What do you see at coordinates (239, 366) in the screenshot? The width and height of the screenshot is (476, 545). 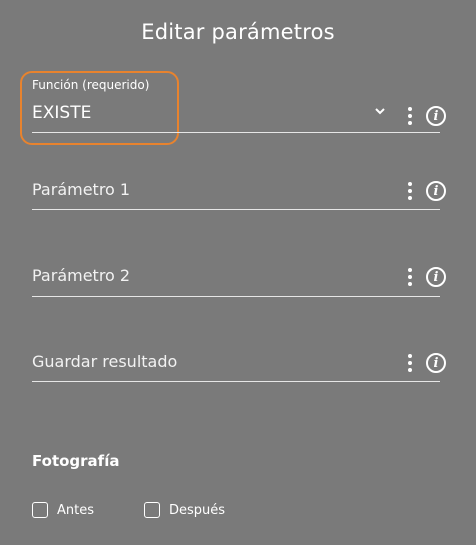 I see `save-result-field: Guardar resultado i` at bounding box center [239, 366].